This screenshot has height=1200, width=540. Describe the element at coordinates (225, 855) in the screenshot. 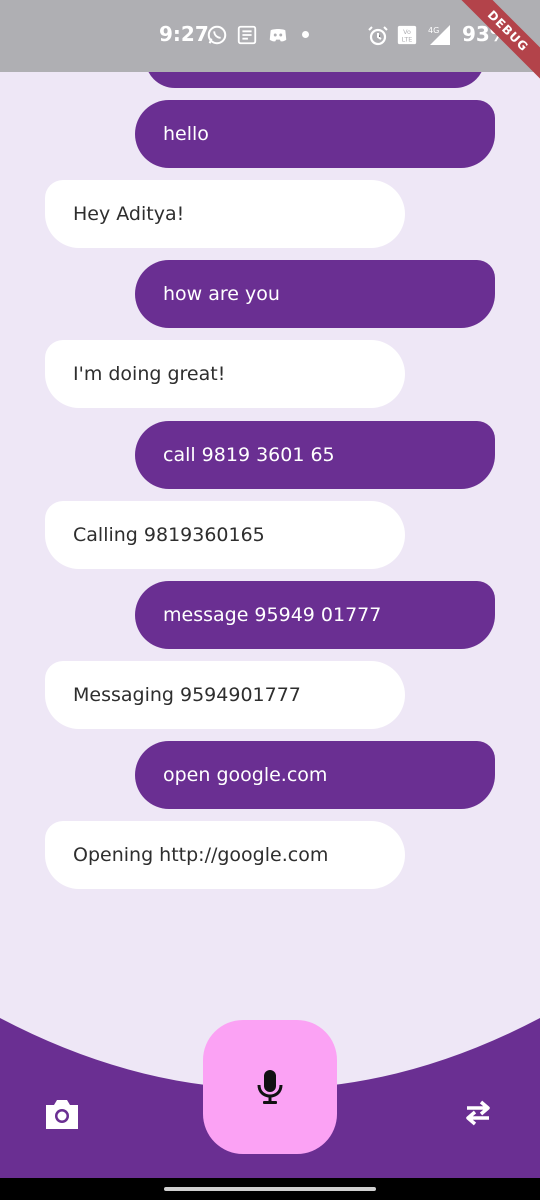

I see `bot-message: Opening http://google.com` at that location.